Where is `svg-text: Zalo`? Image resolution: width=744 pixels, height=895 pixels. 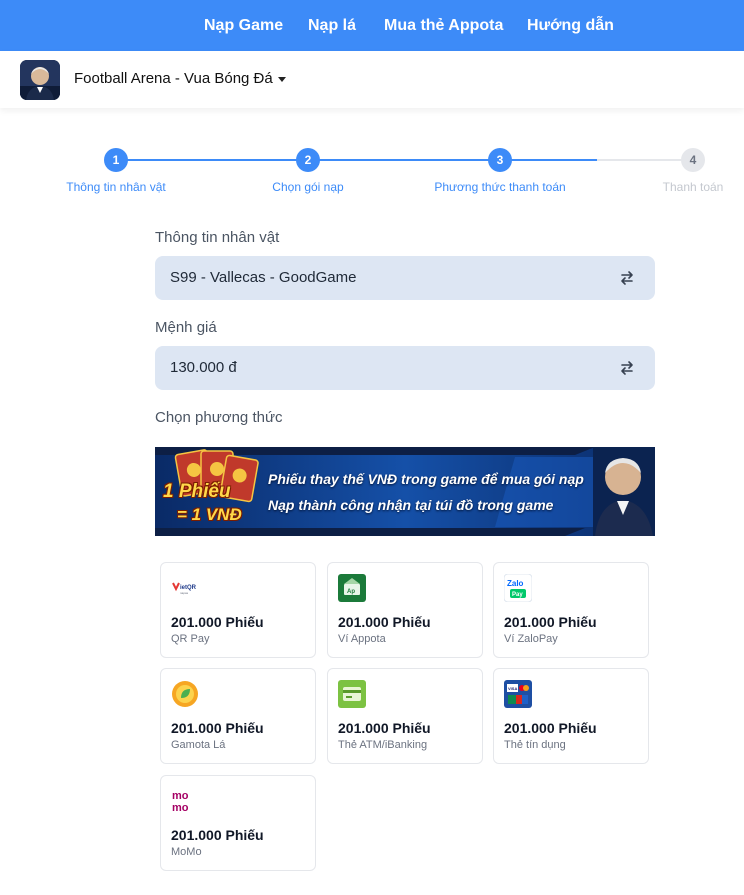 svg-text: Zalo is located at coordinates (515, 583).